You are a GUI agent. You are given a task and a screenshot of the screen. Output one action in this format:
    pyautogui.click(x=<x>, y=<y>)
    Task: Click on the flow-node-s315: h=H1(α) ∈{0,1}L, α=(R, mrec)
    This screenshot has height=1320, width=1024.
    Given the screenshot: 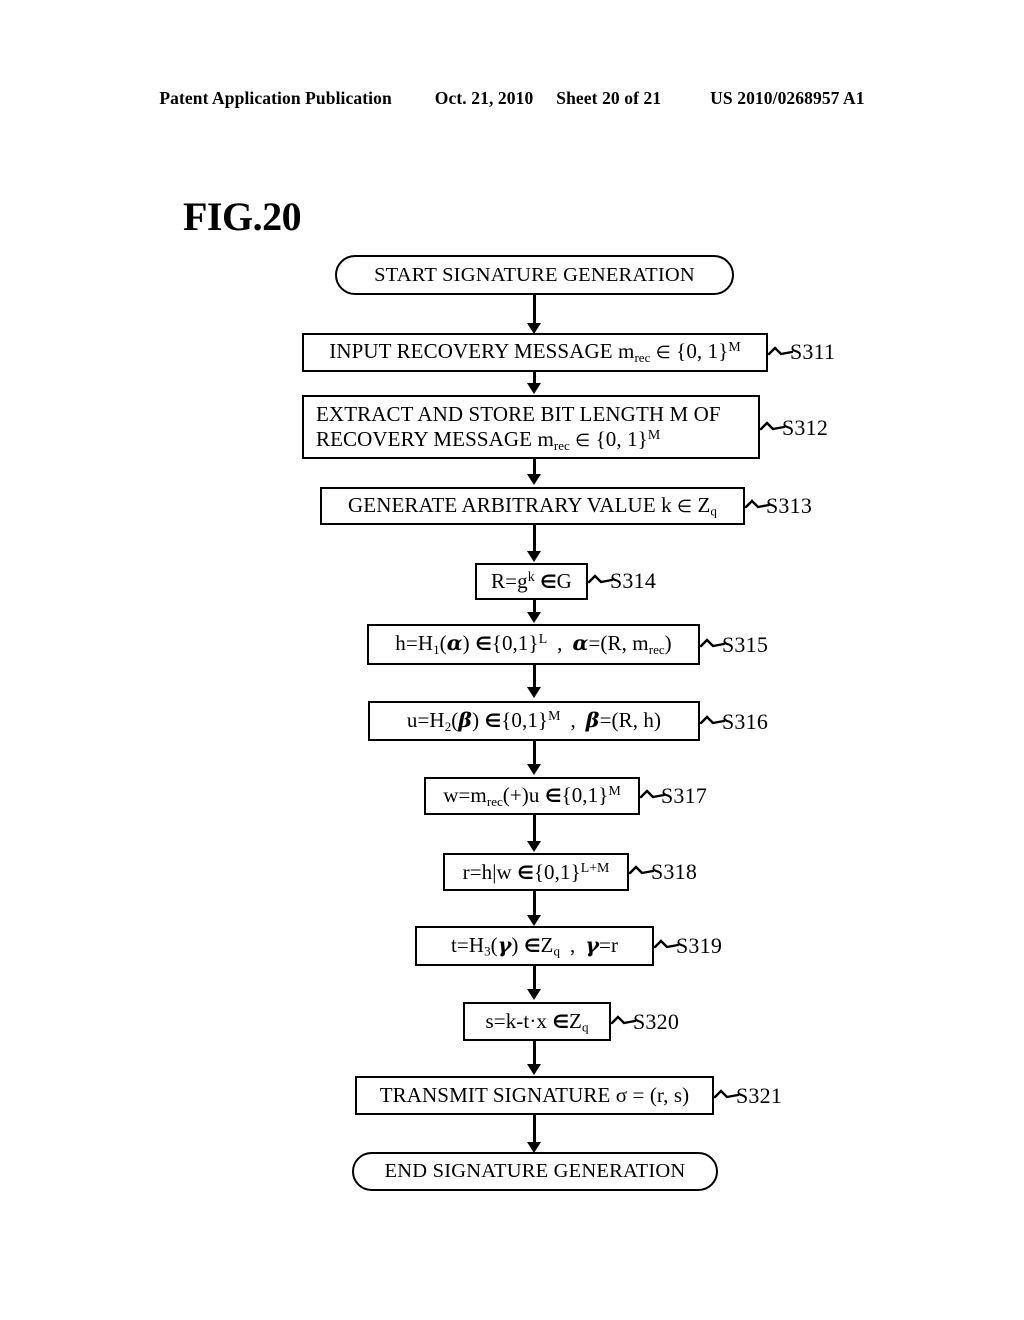 What is the action you would take?
    pyautogui.click(x=533, y=644)
    